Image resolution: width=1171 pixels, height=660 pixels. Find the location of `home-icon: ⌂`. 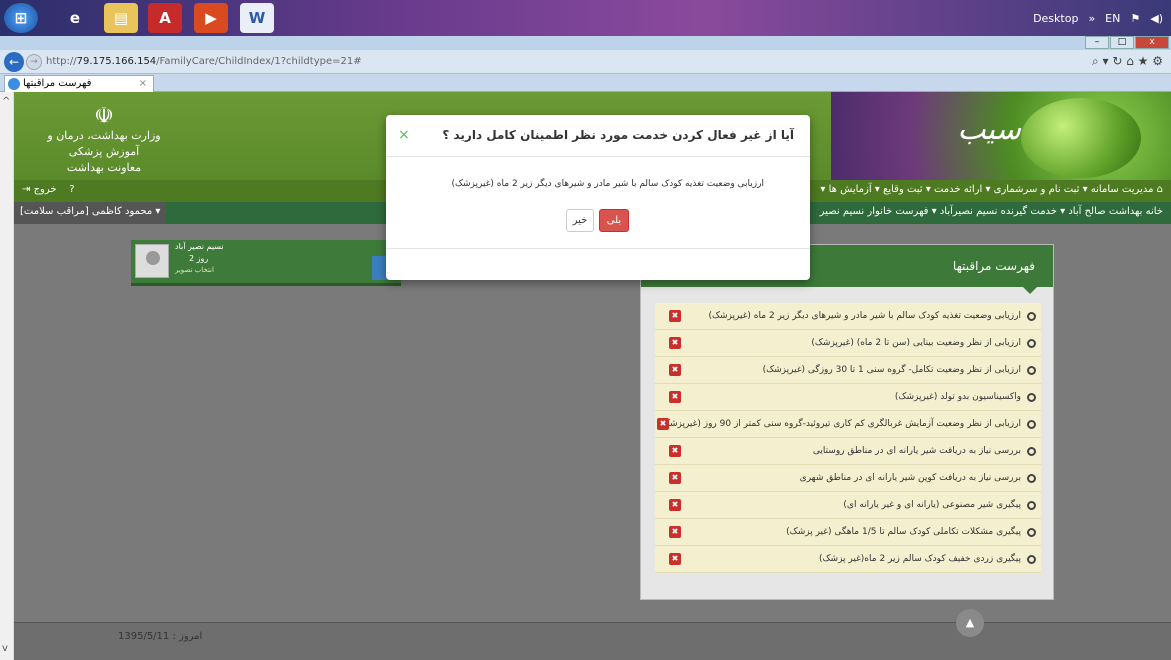

home-icon: ⌂ is located at coordinates (1160, 189).